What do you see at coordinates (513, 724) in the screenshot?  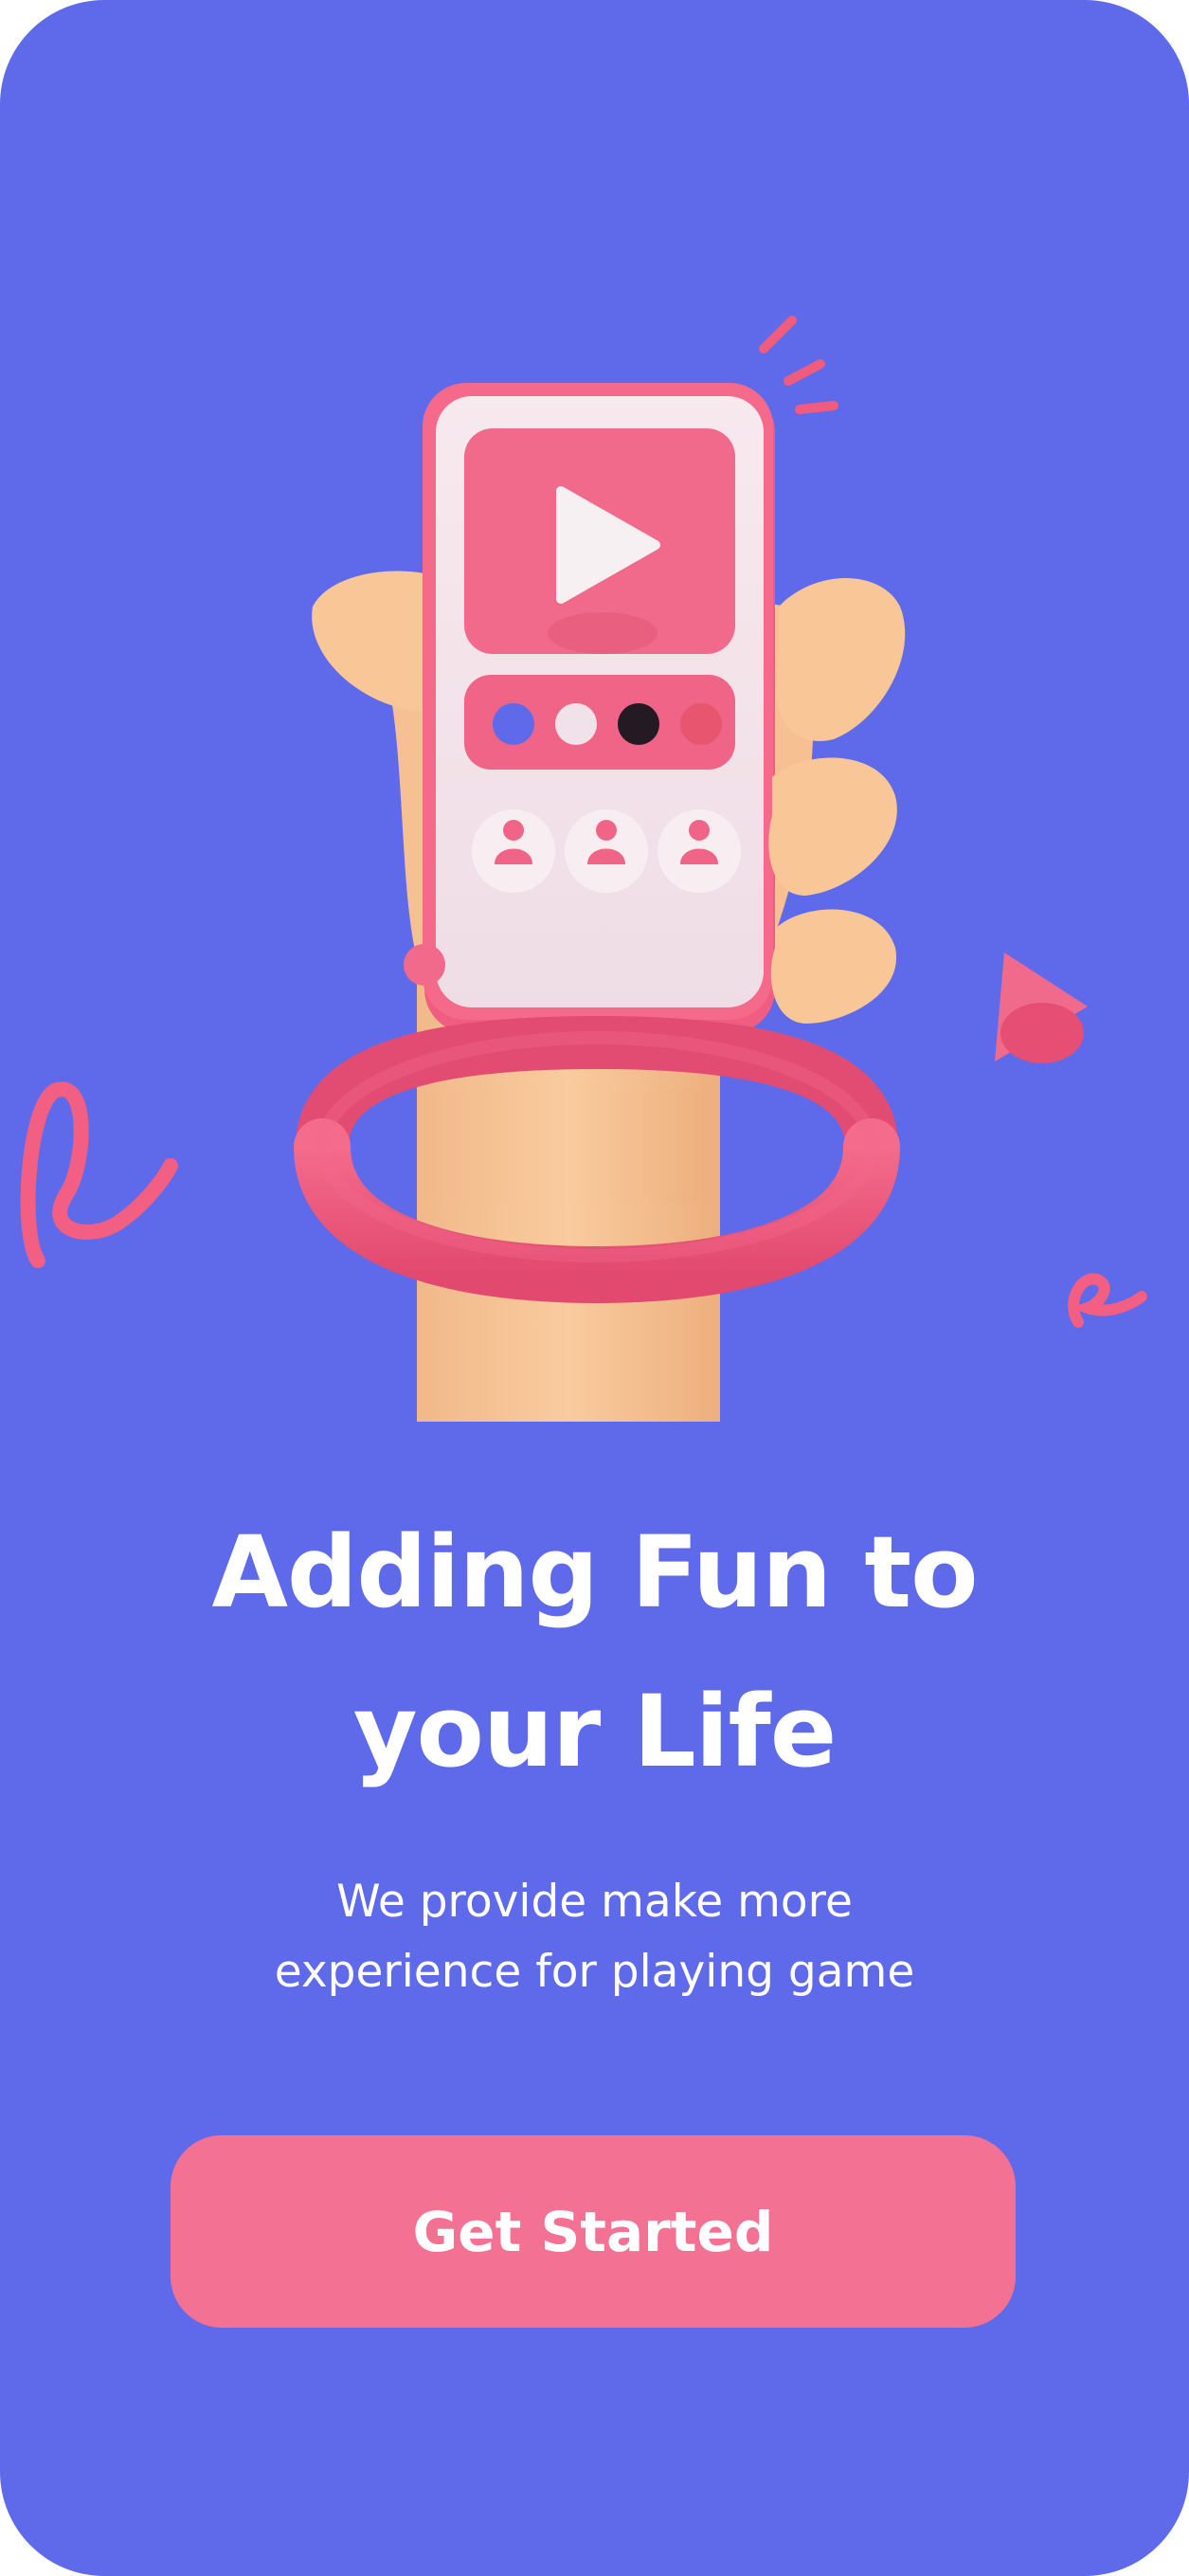 I see `swatch-blue` at bounding box center [513, 724].